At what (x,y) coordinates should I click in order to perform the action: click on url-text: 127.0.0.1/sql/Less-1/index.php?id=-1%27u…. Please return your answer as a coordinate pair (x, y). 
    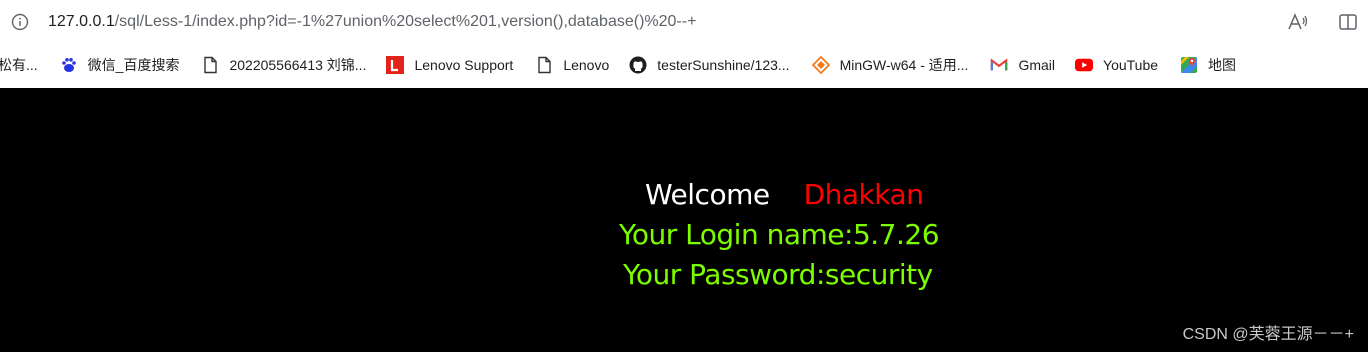
    Looking at the image, I should click on (372, 22).